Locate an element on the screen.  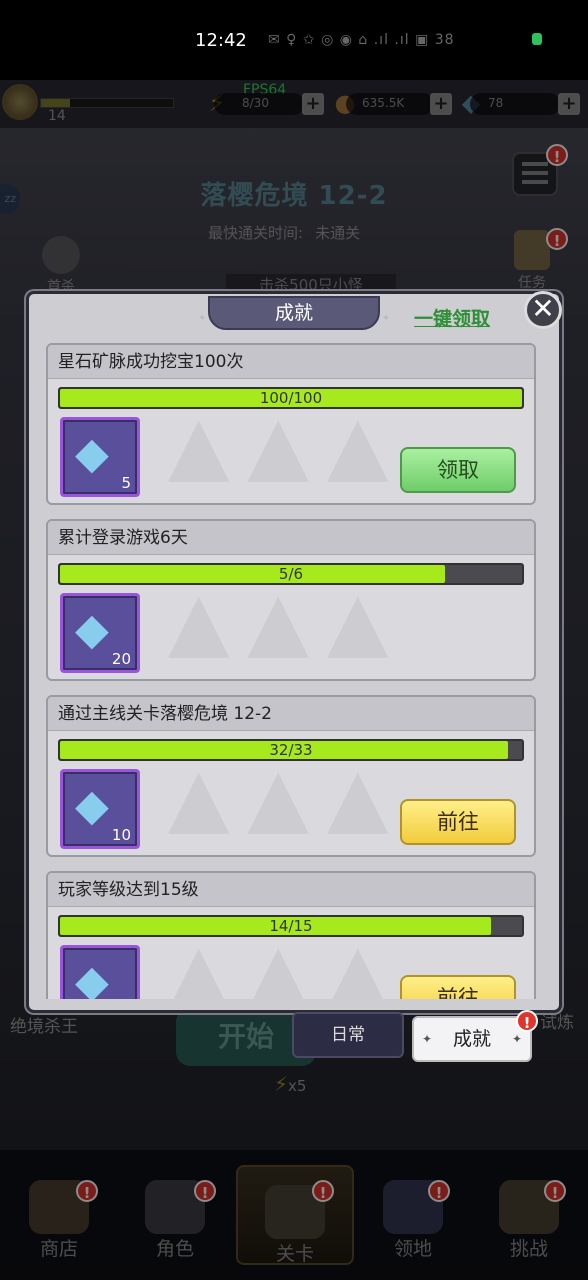
status-bar: 12:42 ✉ ♀ ✩ ◎ ◉ ⌂ .ıl .ıl ▣ 38 is located at coordinates (294, 40).